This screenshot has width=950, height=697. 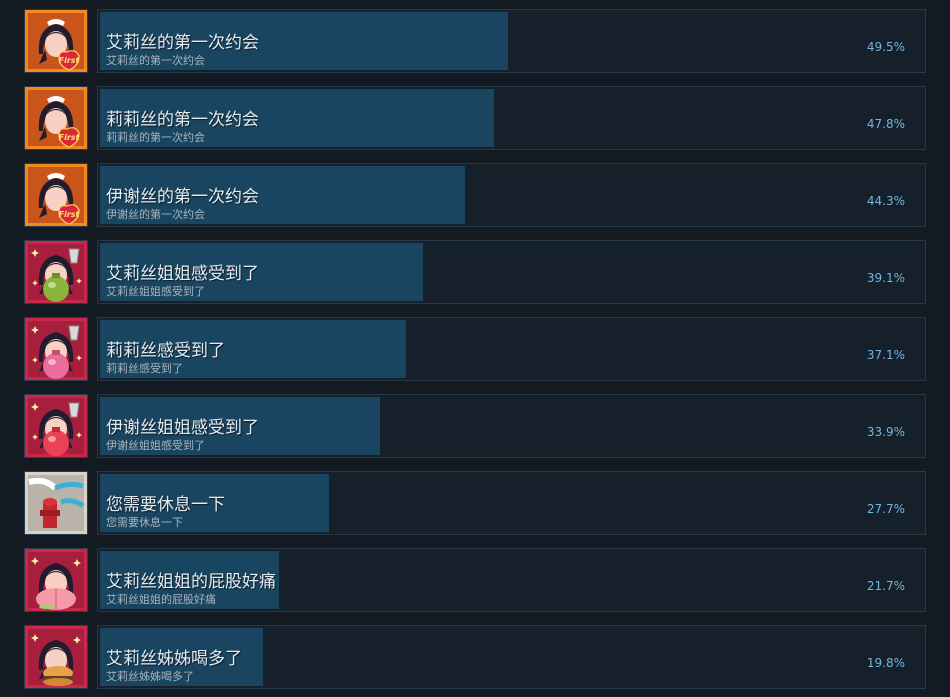 What do you see at coordinates (885, 355) in the screenshot?
I see `achievement-percent: 37.1%` at bounding box center [885, 355].